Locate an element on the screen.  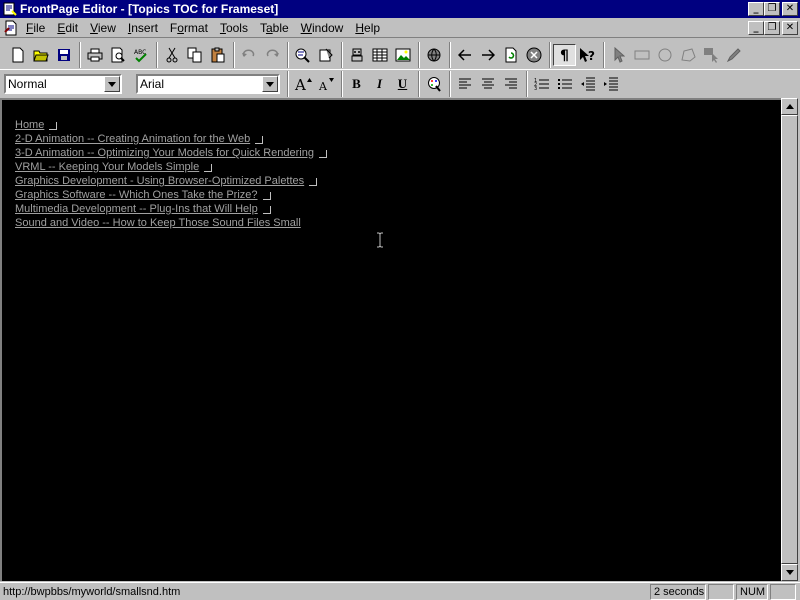
vertical-scrollbar is located at coordinates (789, 339).